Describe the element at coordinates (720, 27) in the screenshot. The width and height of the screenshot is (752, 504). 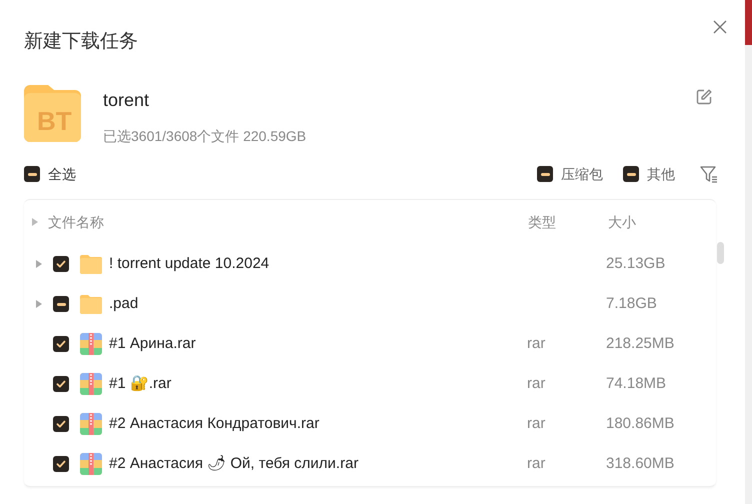
I see `close-button` at that location.